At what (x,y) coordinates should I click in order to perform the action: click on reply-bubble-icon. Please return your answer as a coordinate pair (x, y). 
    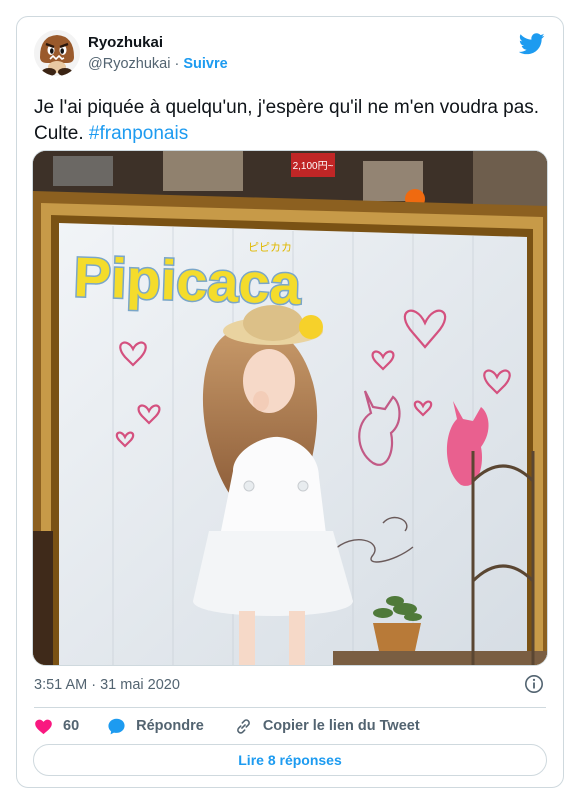
    Looking at the image, I should click on (116, 726).